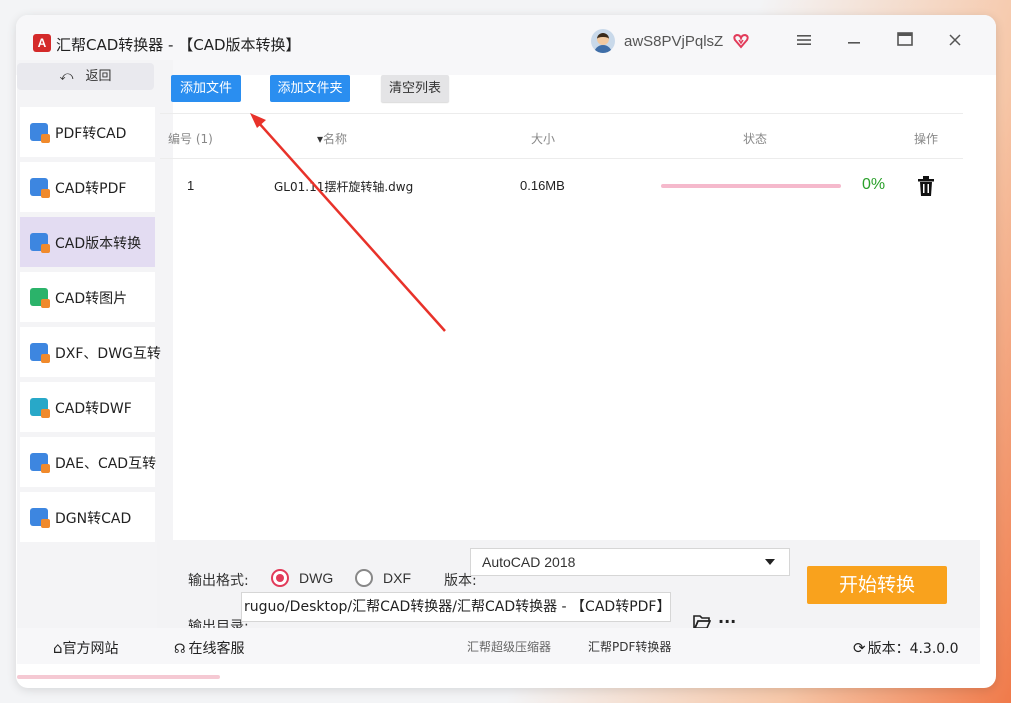 The image size is (1011, 703). I want to click on version-select: AutoCAD 2018, so click(630, 562).